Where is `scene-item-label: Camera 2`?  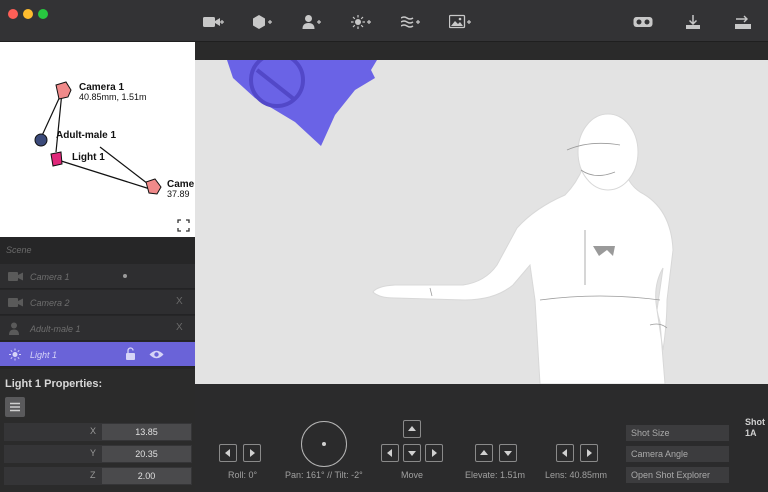
scene-item-label: Camera 2 is located at coordinates (50, 303).